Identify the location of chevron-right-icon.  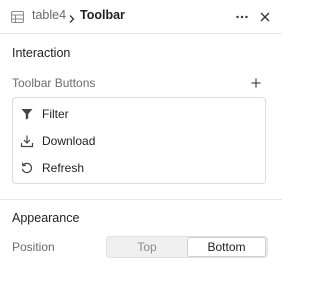
(72, 20).